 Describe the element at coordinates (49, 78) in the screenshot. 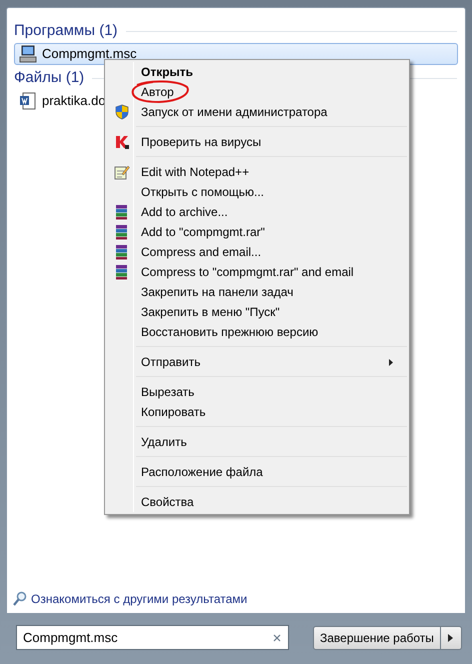

I see `section-title: Файлы (1)` at that location.